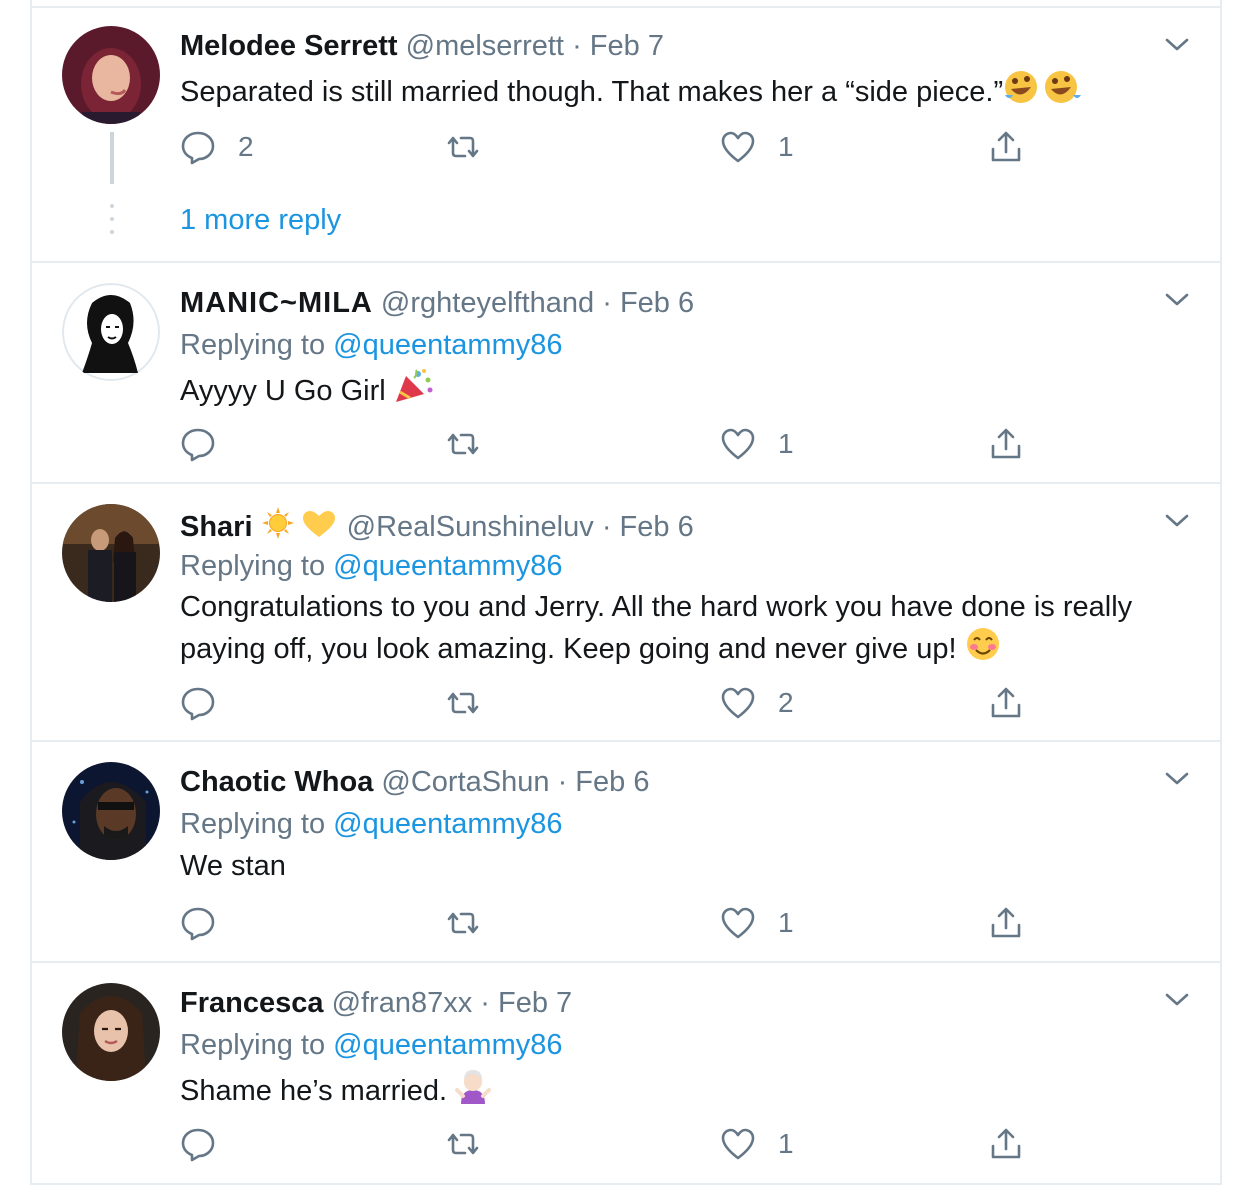 The image size is (1240, 1185). What do you see at coordinates (757, 703) in the screenshot?
I see `like-button: 2` at bounding box center [757, 703].